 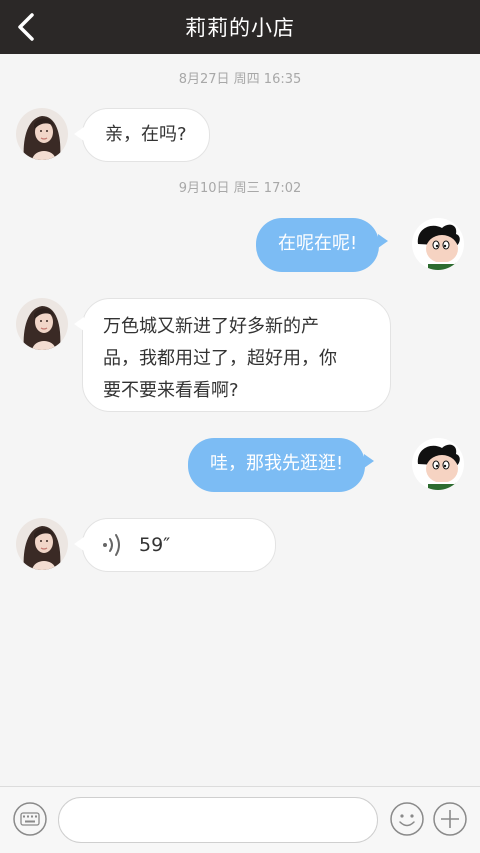 What do you see at coordinates (155, 545) in the screenshot?
I see `voice-duration: 59″` at bounding box center [155, 545].